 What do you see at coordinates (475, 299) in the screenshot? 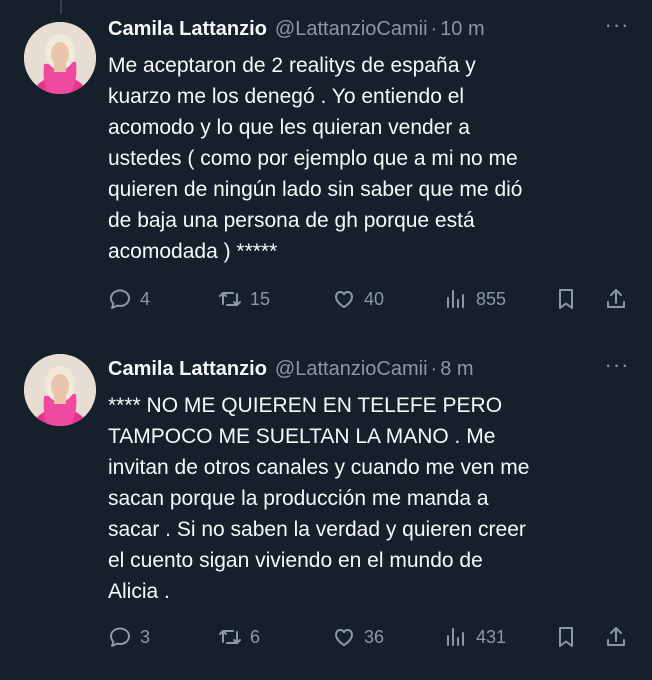
I see `views-button: 855` at bounding box center [475, 299].